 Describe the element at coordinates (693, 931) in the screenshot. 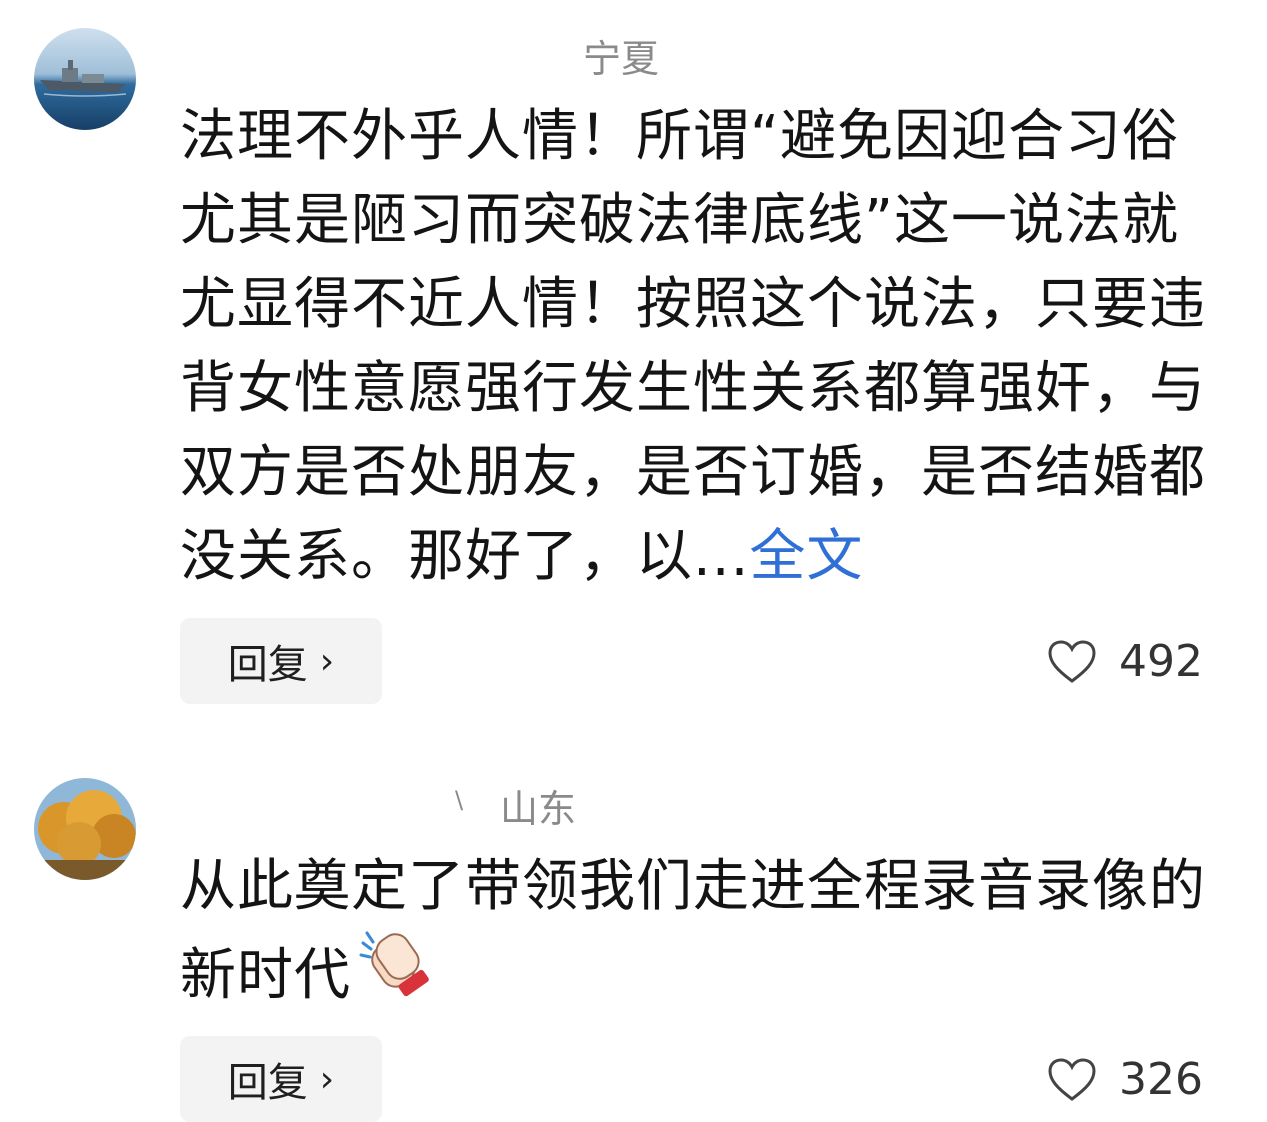

I see `comment-text-content: 从此奠定了带领我们走进全程录音录像的新时代` at that location.